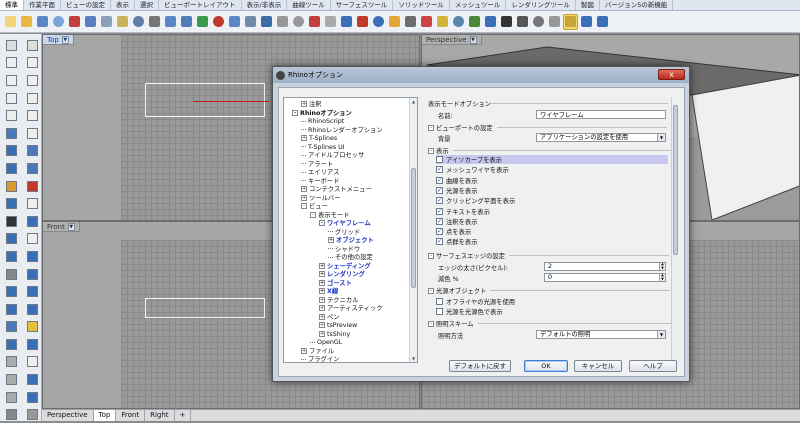  What do you see at coordinates (362, 5) in the screenshot?
I see `ribbon-tab: サーフェスツール` at bounding box center [362, 5].